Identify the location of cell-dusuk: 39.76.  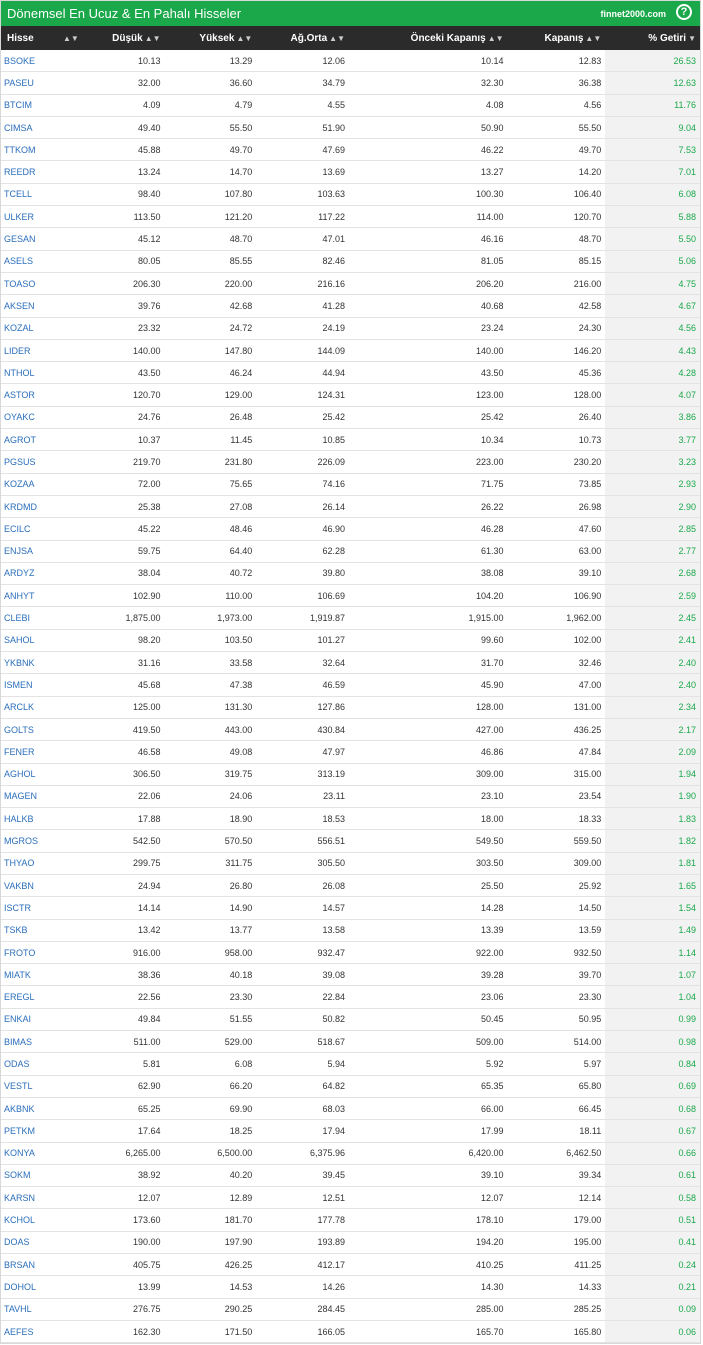
(149, 305).